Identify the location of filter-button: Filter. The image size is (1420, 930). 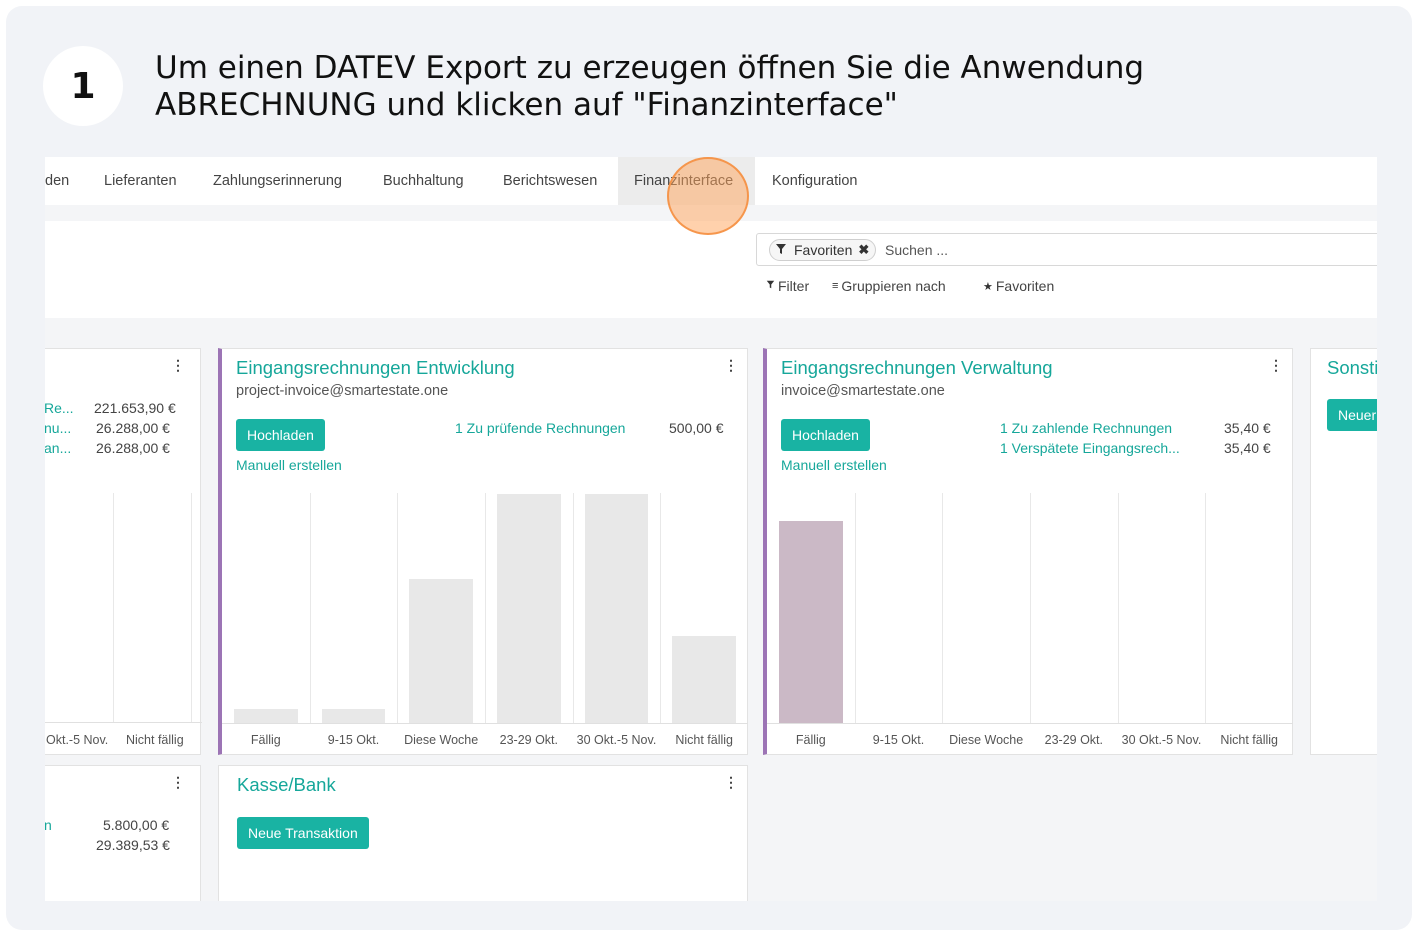
(787, 286).